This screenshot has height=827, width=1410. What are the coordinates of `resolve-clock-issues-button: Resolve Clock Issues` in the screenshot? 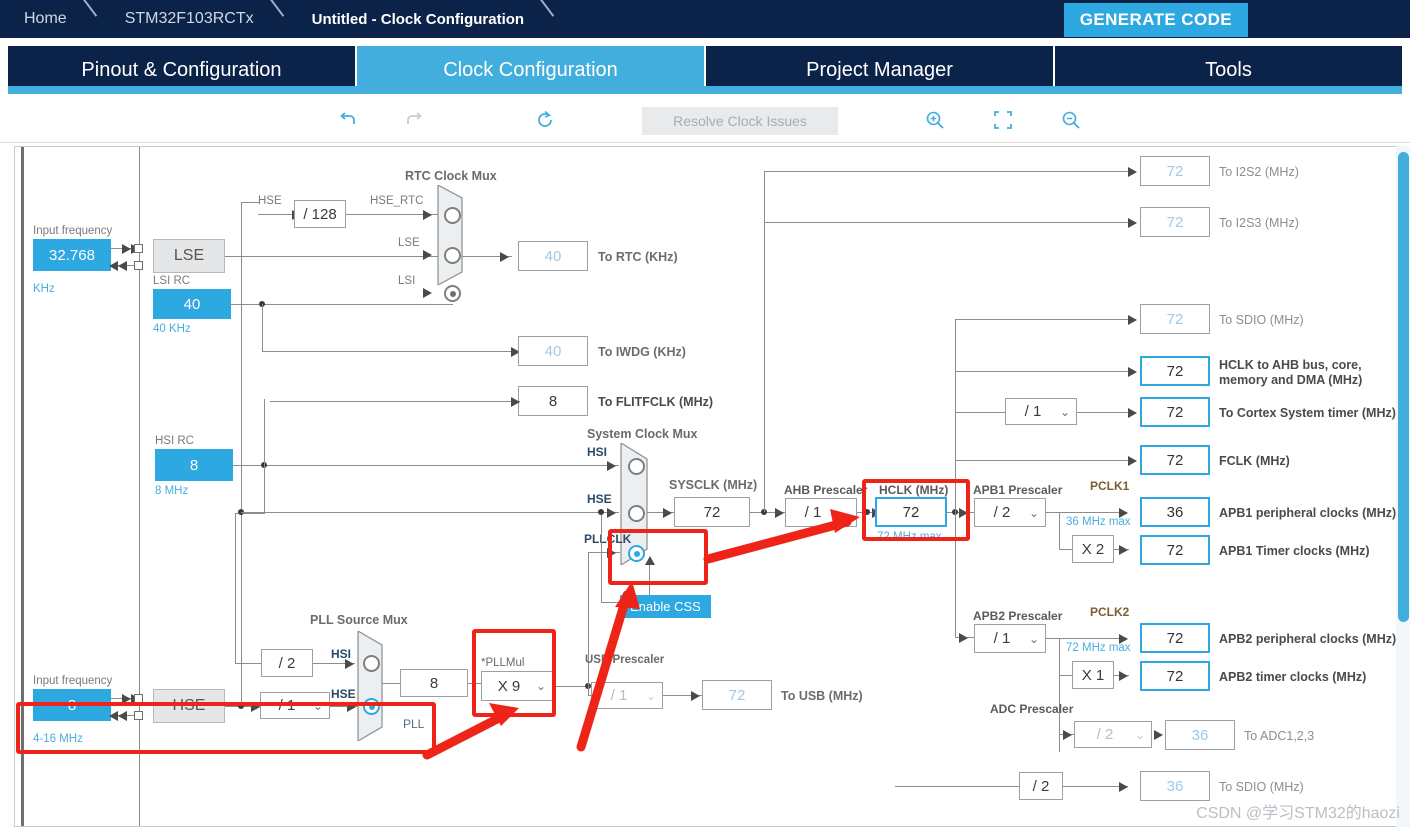 It's located at (740, 121).